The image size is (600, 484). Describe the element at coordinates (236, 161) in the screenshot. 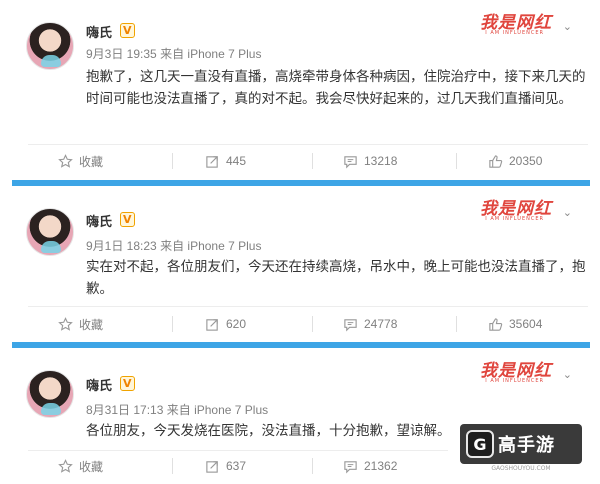

I see `repost-count: 445` at that location.